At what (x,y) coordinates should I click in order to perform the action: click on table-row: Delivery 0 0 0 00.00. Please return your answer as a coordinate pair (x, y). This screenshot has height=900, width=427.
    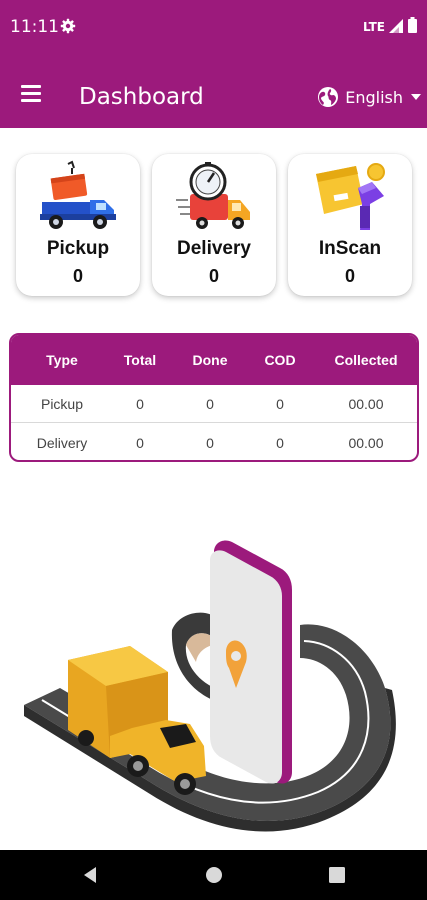
    Looking at the image, I should click on (214, 442).